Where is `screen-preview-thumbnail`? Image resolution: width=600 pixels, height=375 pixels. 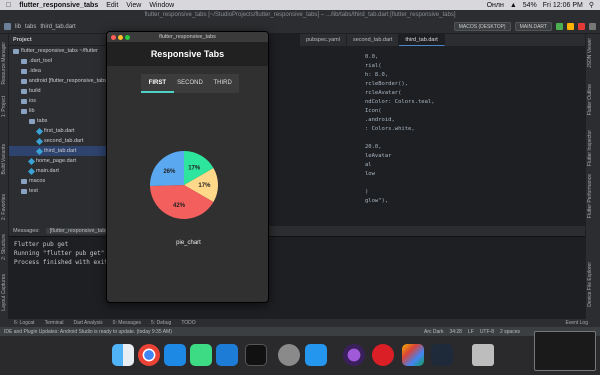
screen-preview-thumbnail is located at coordinates (565, 351).